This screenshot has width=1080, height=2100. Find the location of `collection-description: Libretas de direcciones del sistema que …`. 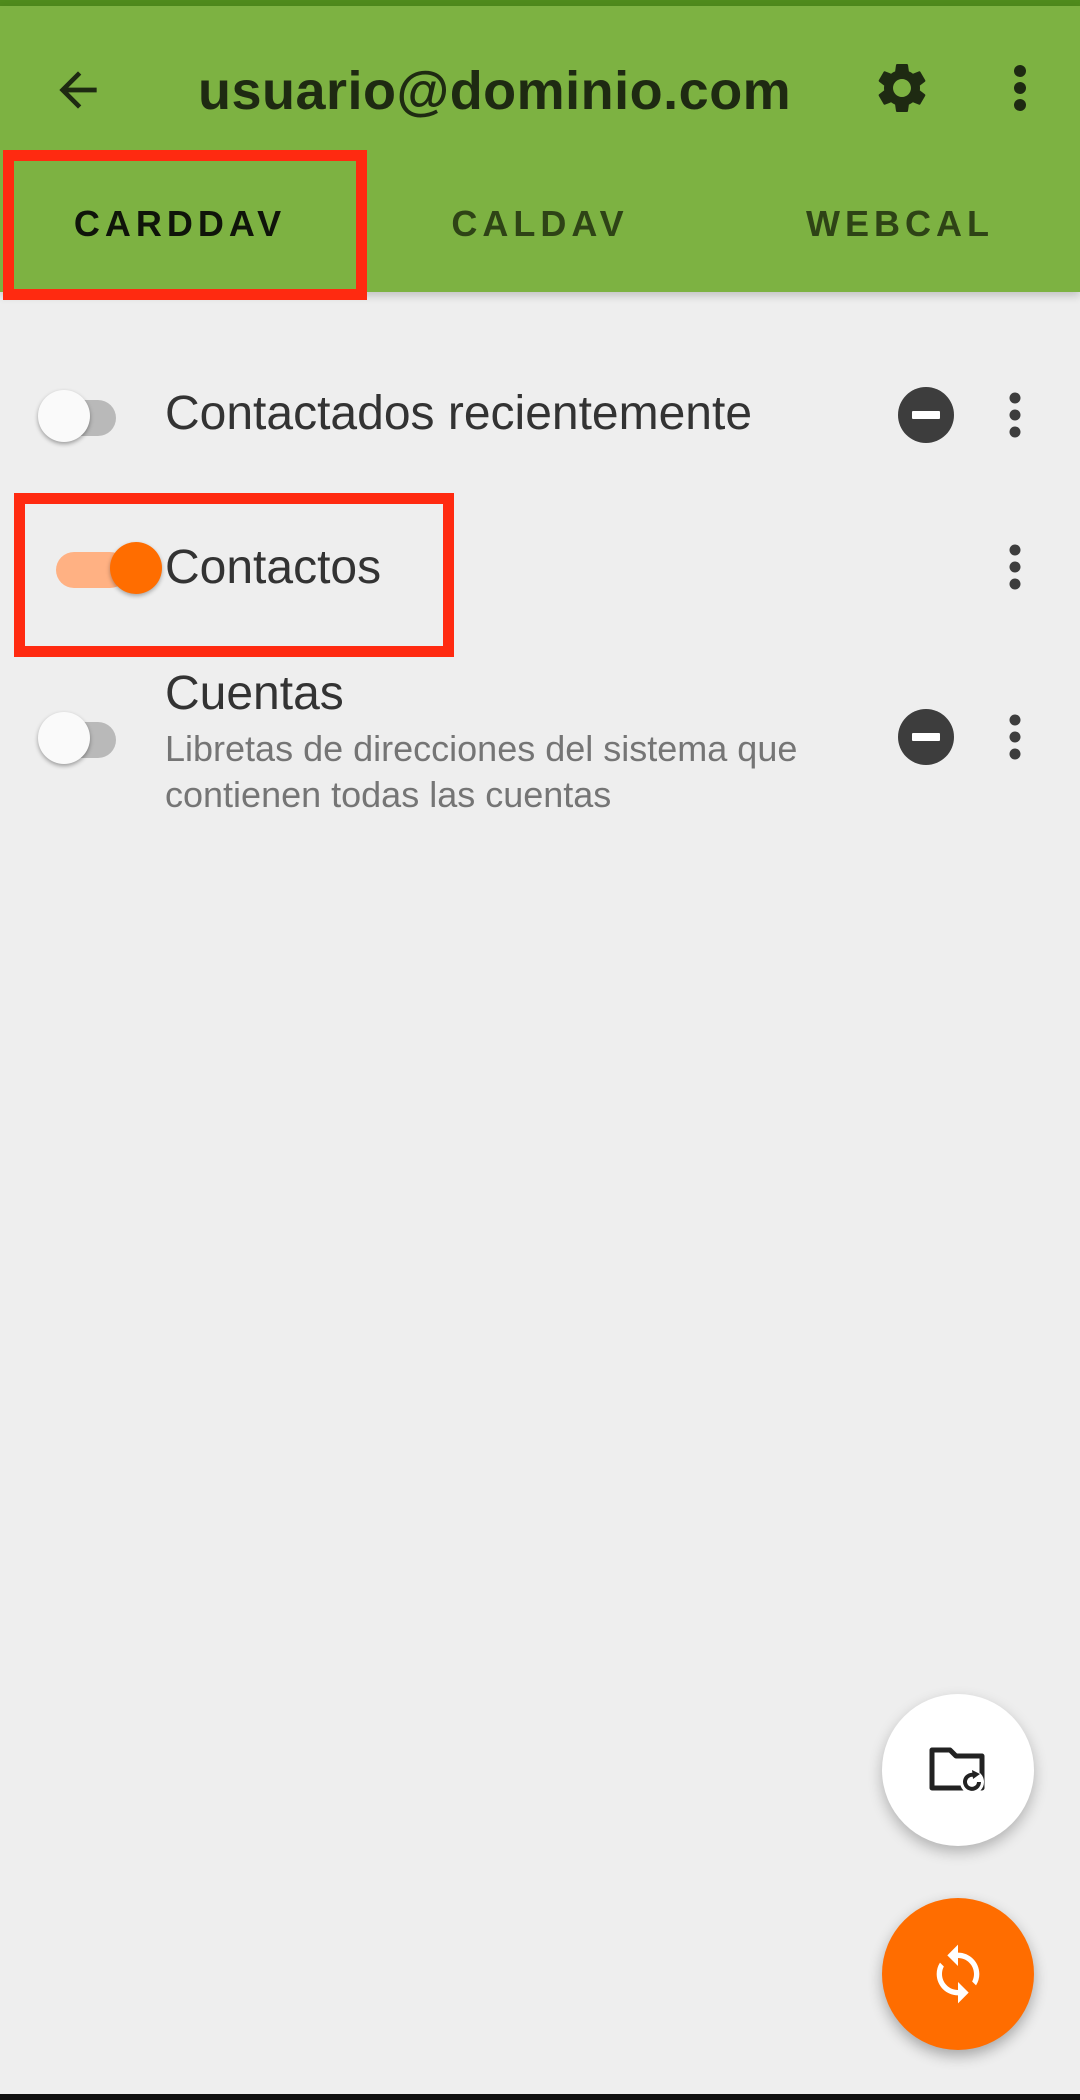

collection-description: Libretas de direcciones del sistema que … is located at coordinates (481, 771).